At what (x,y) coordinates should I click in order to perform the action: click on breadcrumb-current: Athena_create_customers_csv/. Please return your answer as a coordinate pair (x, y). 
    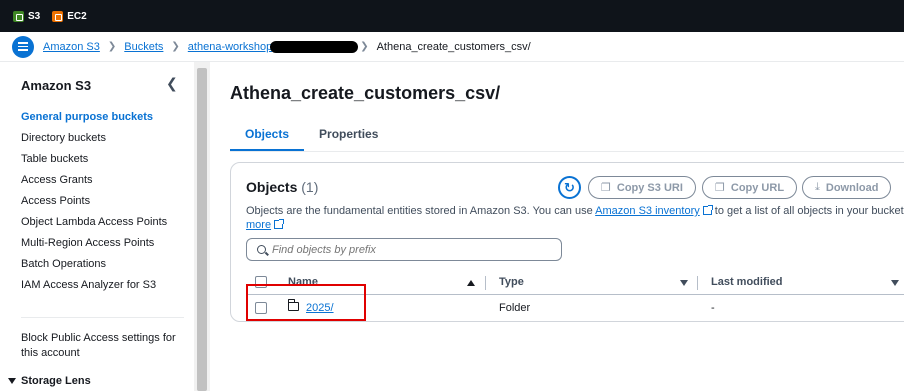
    Looking at the image, I should click on (453, 46).